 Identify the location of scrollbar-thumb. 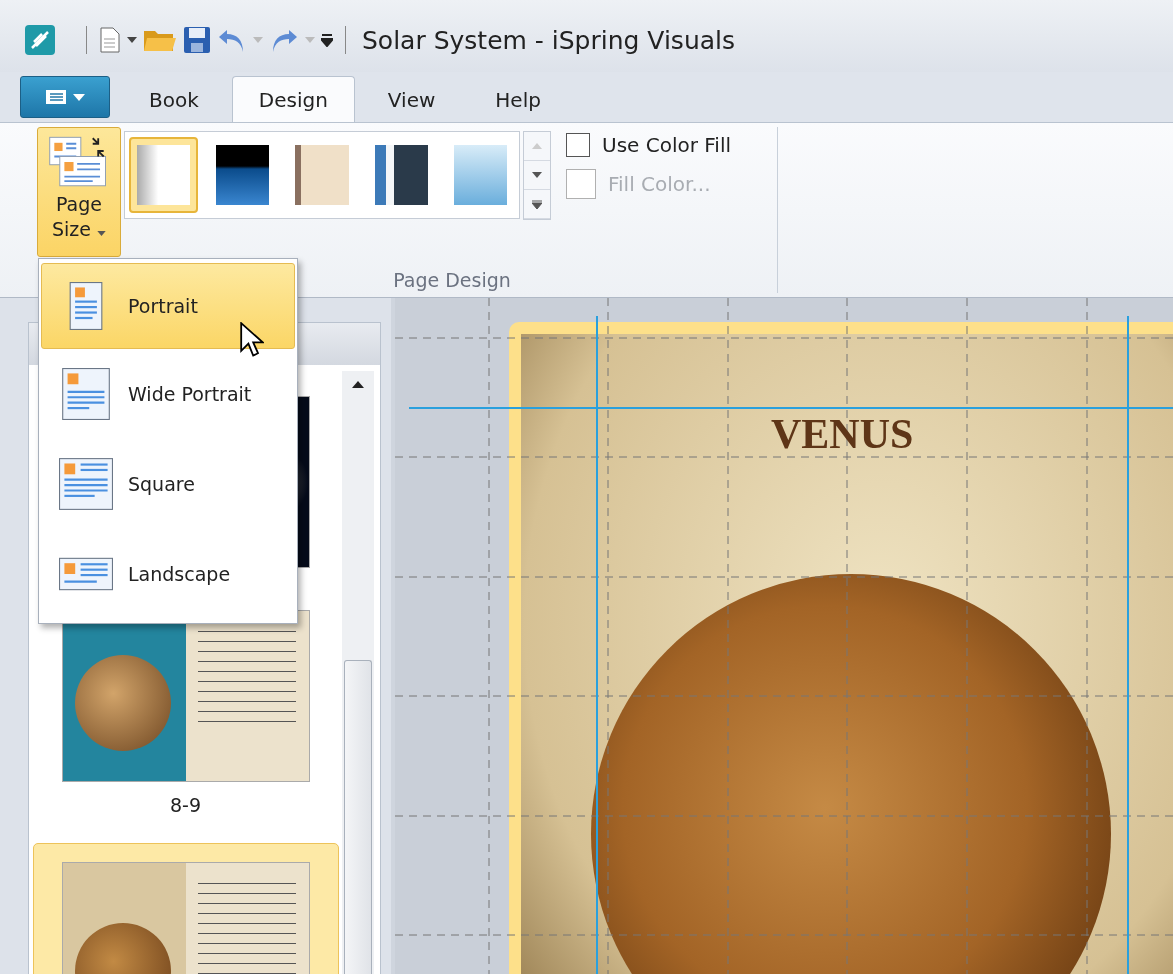
(358, 817).